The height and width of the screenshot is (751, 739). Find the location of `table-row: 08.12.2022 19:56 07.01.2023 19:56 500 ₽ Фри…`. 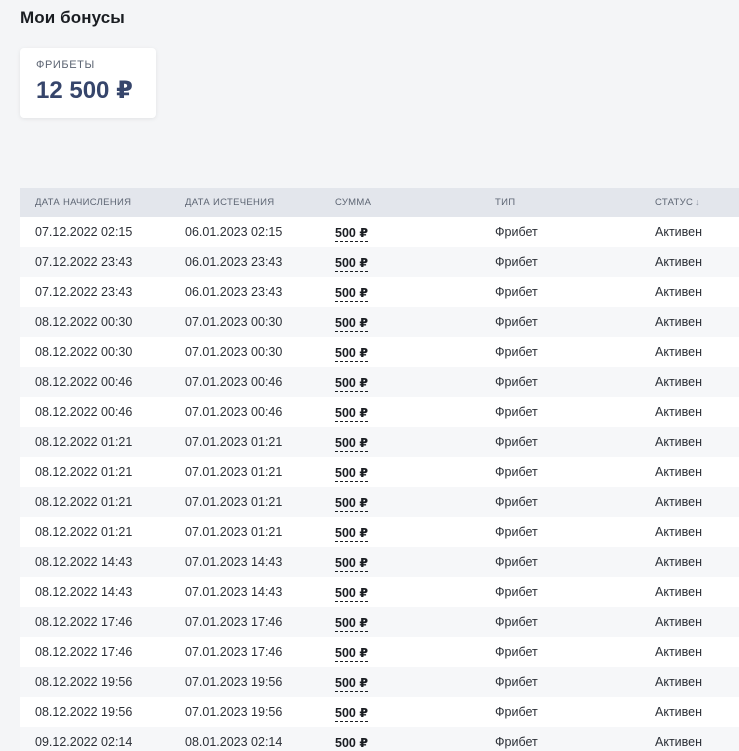

table-row: 08.12.2022 19:56 07.01.2023 19:56 500 ₽ Фри… is located at coordinates (379, 712).